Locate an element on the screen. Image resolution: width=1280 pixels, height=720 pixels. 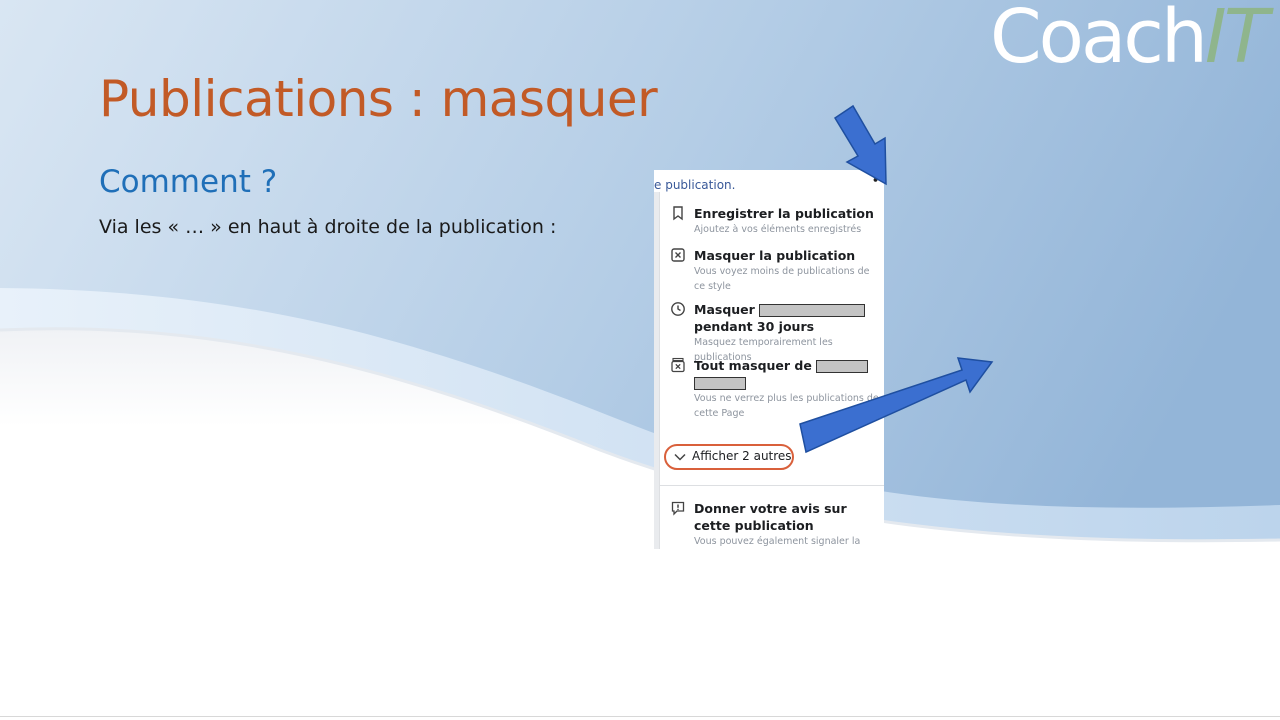
slide-subtitle: Comment ? is located at coordinates (188, 182).